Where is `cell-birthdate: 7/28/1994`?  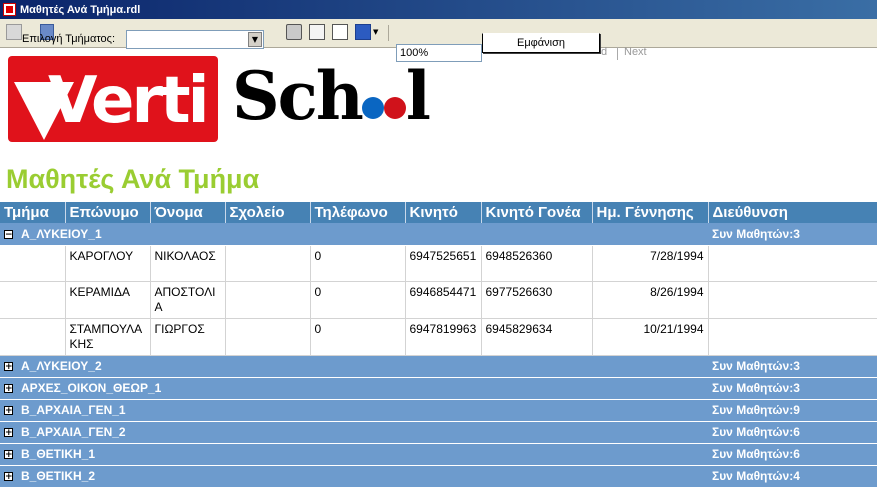
cell-birthdate: 7/28/1994 is located at coordinates (650, 263).